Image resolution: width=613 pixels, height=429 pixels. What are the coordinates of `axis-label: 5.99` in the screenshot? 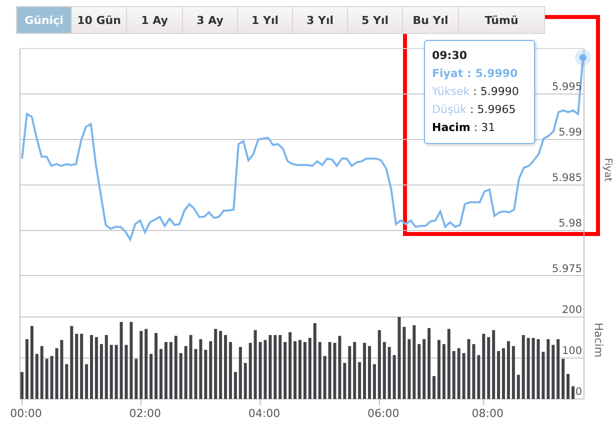 It's located at (570, 132).